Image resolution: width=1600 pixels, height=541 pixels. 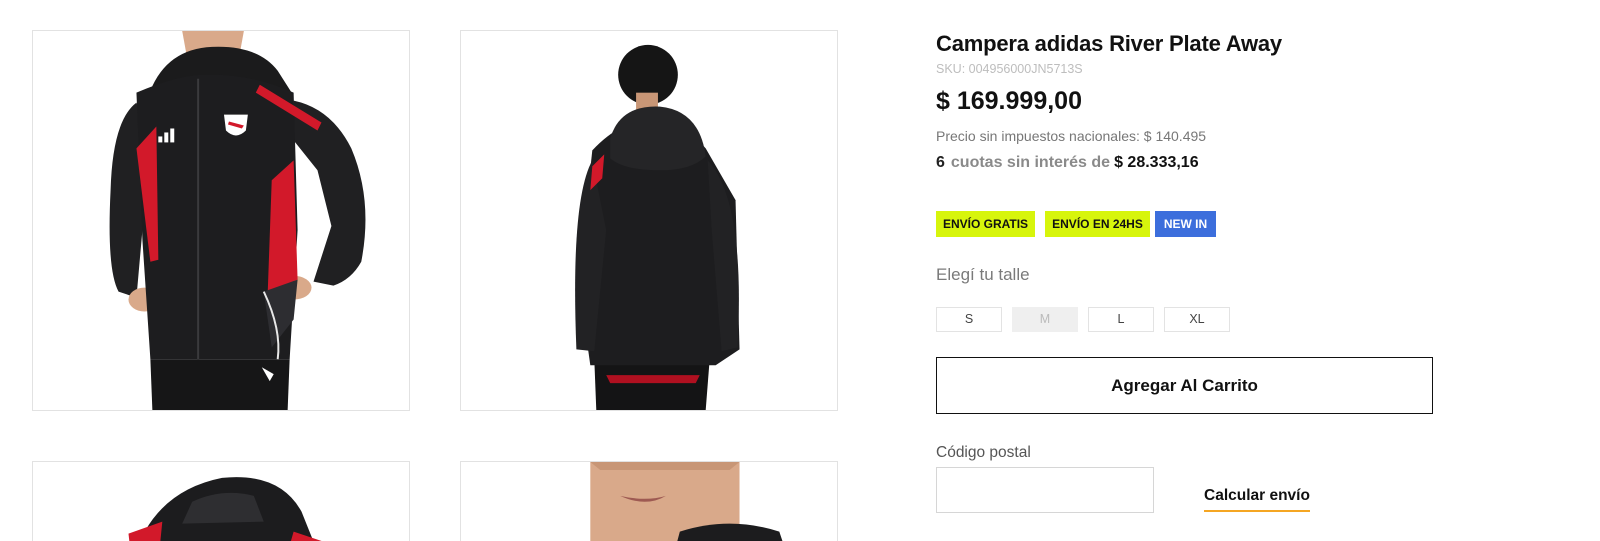 I want to click on jacket-front-image, so click(x=237, y=220).